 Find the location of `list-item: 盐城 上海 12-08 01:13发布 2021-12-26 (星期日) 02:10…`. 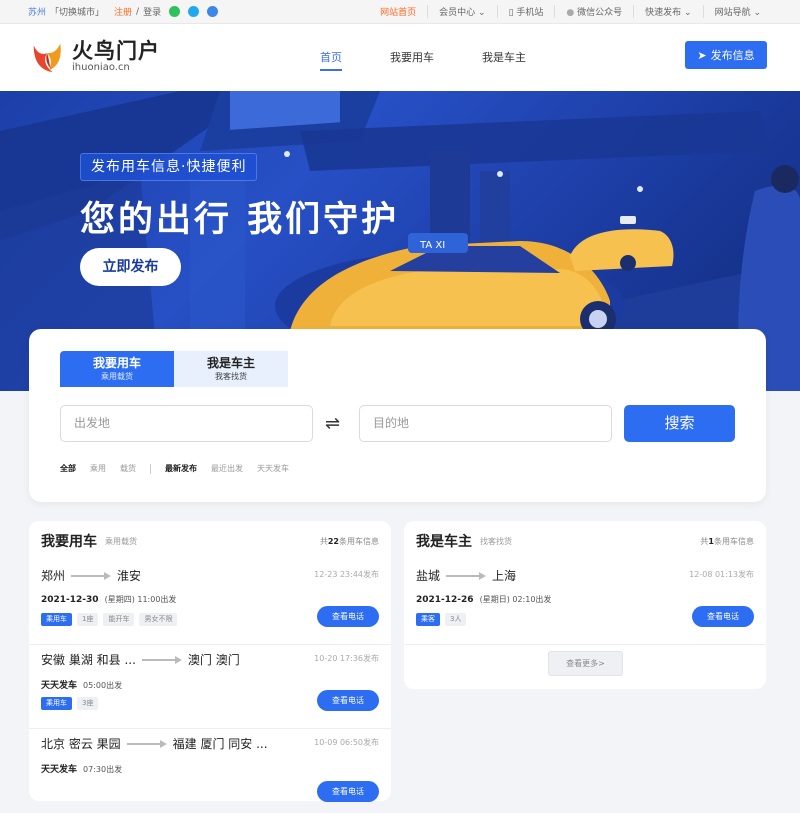

list-item: 盐城 上海 12-08 01:13发布 2021-12-26 (星期日) 02:10… is located at coordinates (585, 603).